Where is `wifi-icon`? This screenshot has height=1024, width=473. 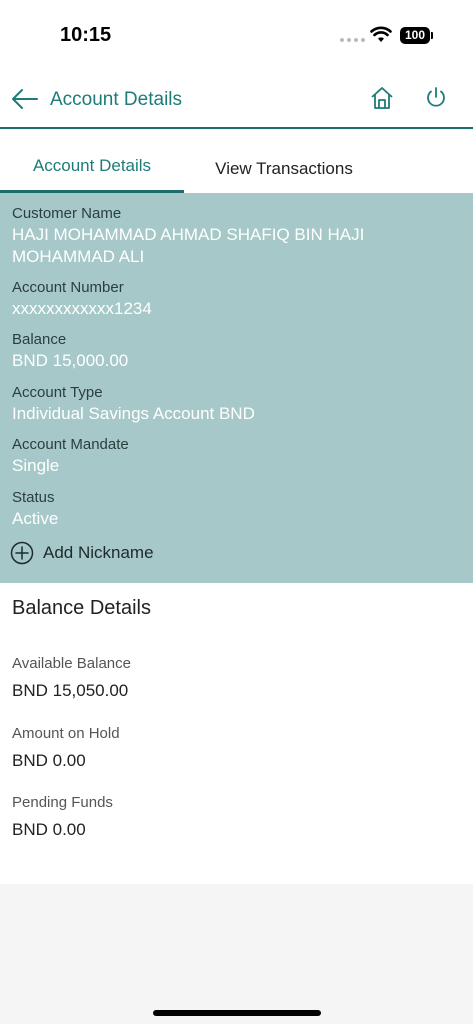 wifi-icon is located at coordinates (381, 34).